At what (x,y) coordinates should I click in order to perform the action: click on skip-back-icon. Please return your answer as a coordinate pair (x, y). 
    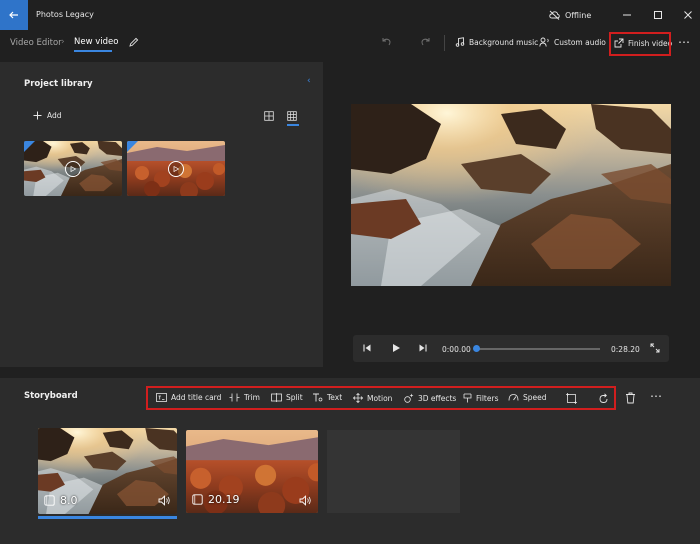
    Looking at the image, I should click on (367, 348).